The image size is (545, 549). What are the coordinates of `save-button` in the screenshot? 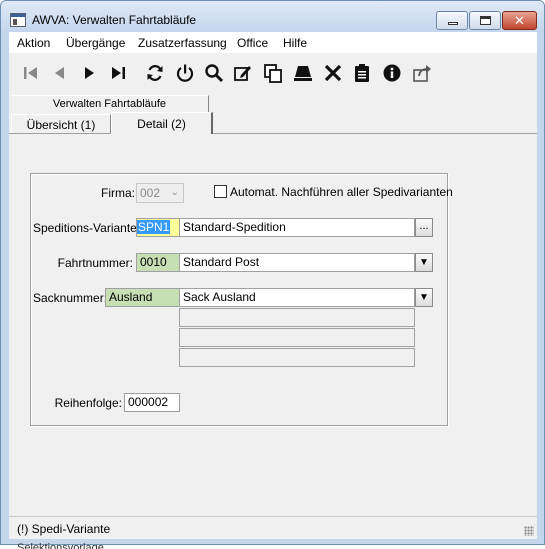 It's located at (303, 73).